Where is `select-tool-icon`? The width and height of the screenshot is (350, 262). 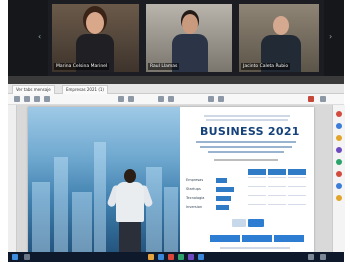 select-tool-icon is located at coordinates (211, 99).